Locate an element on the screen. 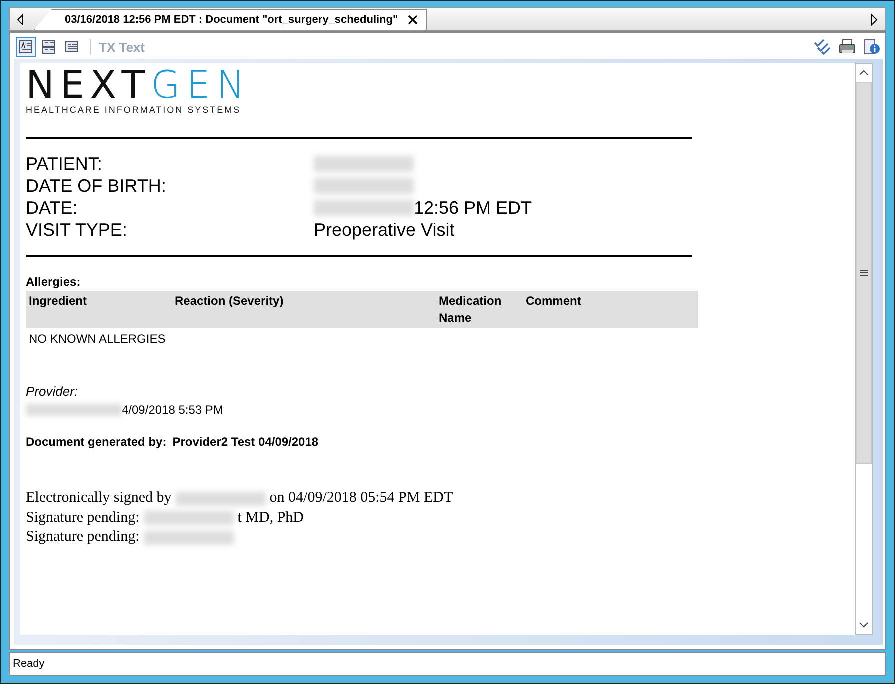 The height and width of the screenshot is (684, 895). document-tab: 03/16/2018 12:56 PM EDT : Document "ort_surgery_scheduling" is located at coordinates (231, 19).